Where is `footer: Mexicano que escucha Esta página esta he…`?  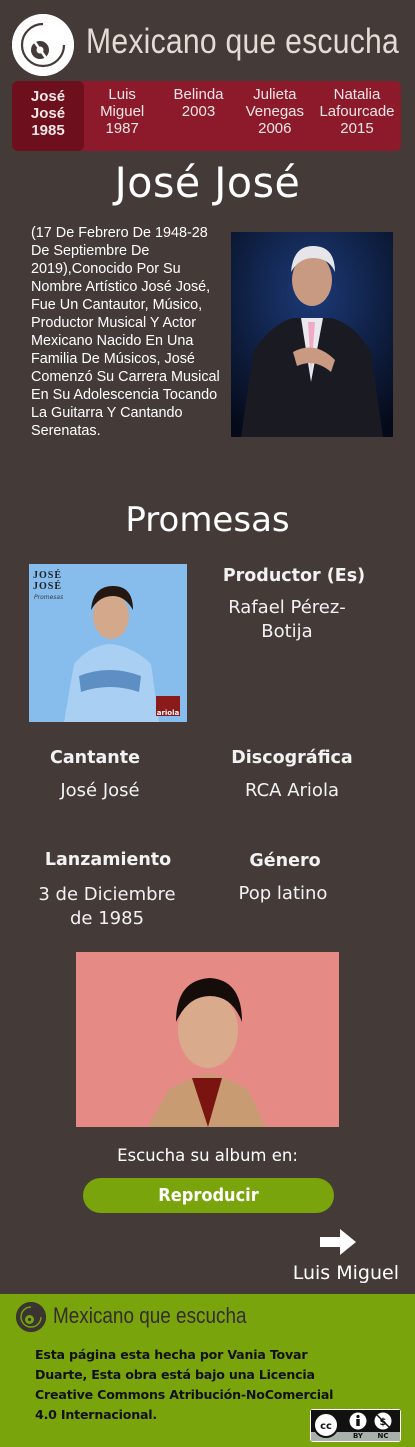 footer: Mexicano que escucha Esta página esta he… is located at coordinates (207, 1370).